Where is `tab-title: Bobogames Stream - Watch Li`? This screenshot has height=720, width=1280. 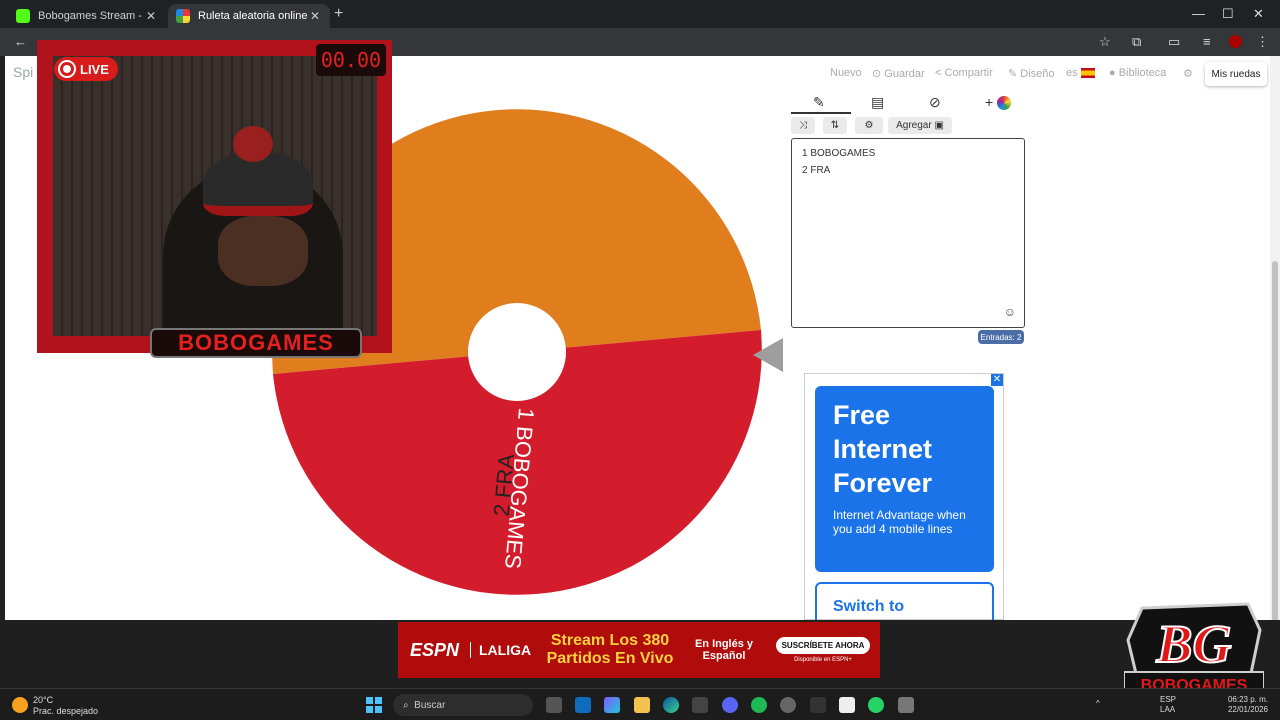
tab-title: Bobogames Stream - Watch Li is located at coordinates (91, 16).